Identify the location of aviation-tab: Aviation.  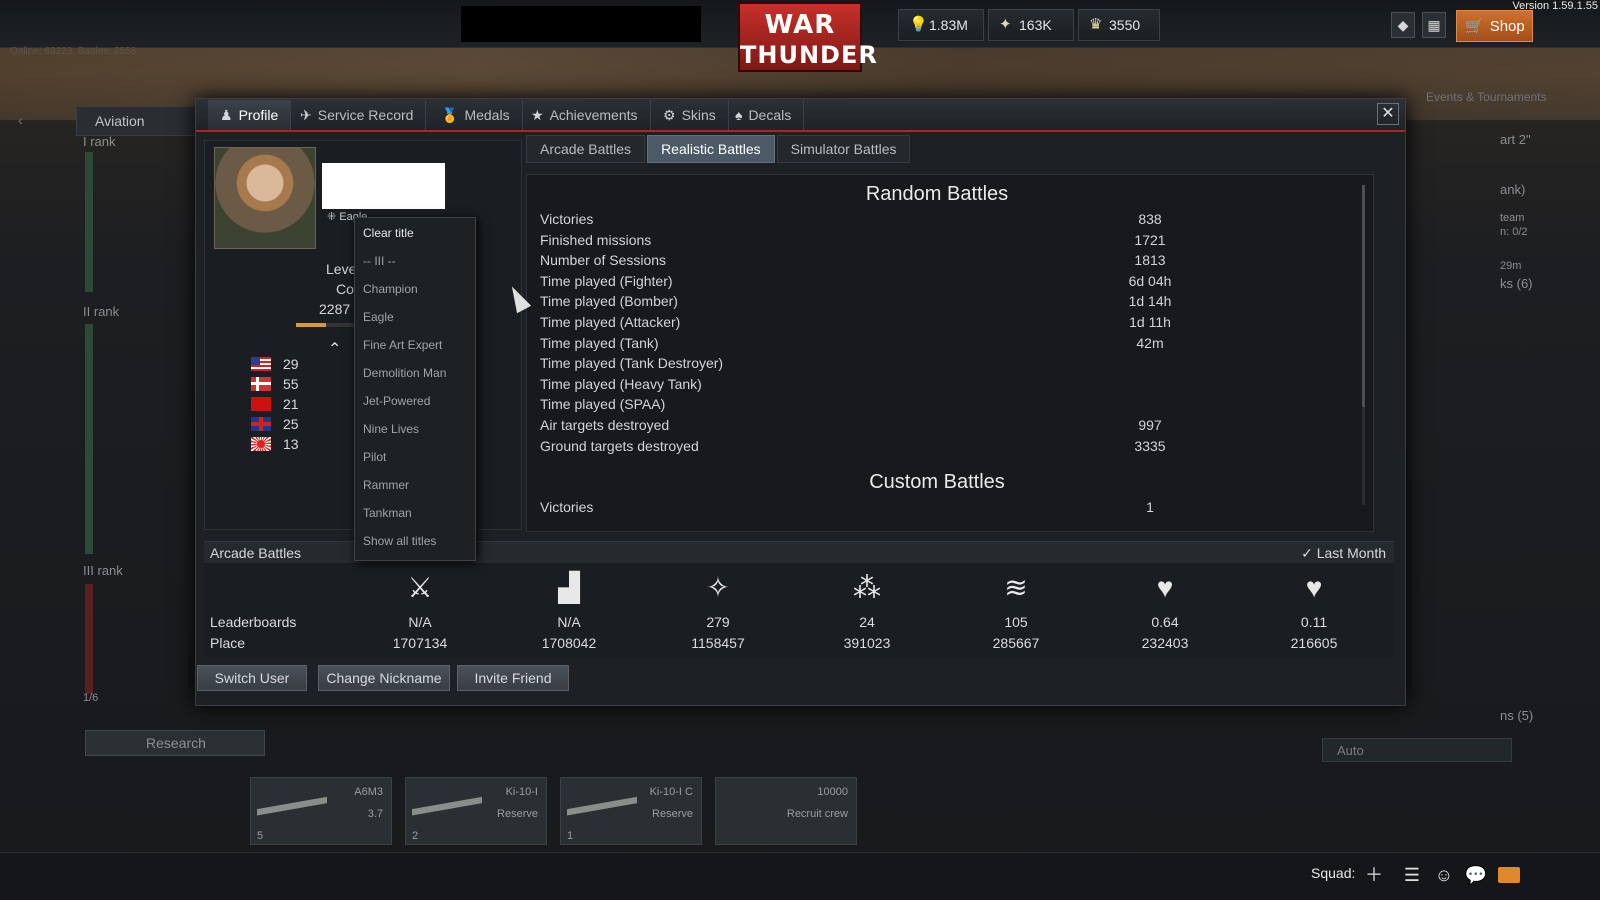
(139, 121).